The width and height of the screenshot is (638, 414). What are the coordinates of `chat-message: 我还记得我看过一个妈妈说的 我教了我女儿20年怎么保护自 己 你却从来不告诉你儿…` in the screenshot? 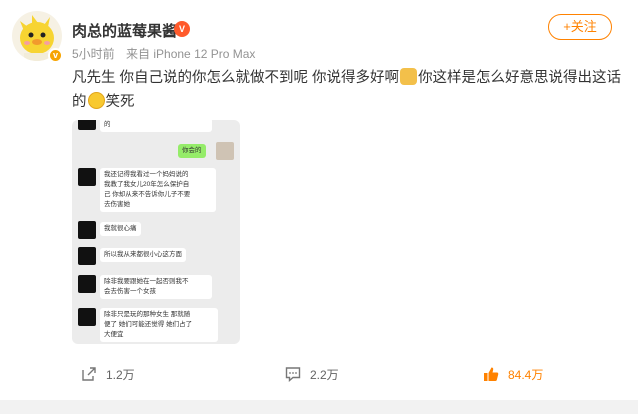 It's located at (158, 190).